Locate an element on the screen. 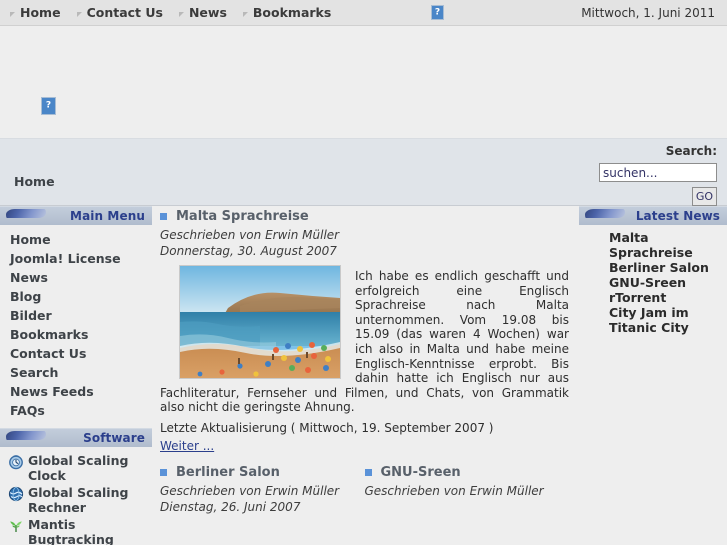 This screenshot has width=727, height=545. module-title: Latest News is located at coordinates (677, 216).